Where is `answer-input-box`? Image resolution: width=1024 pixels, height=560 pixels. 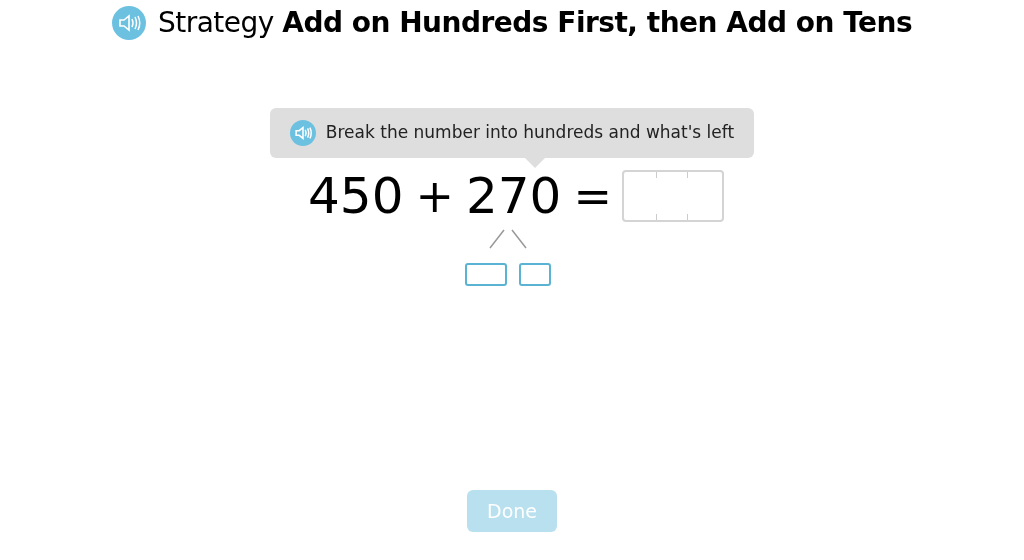 answer-input-box is located at coordinates (673, 196).